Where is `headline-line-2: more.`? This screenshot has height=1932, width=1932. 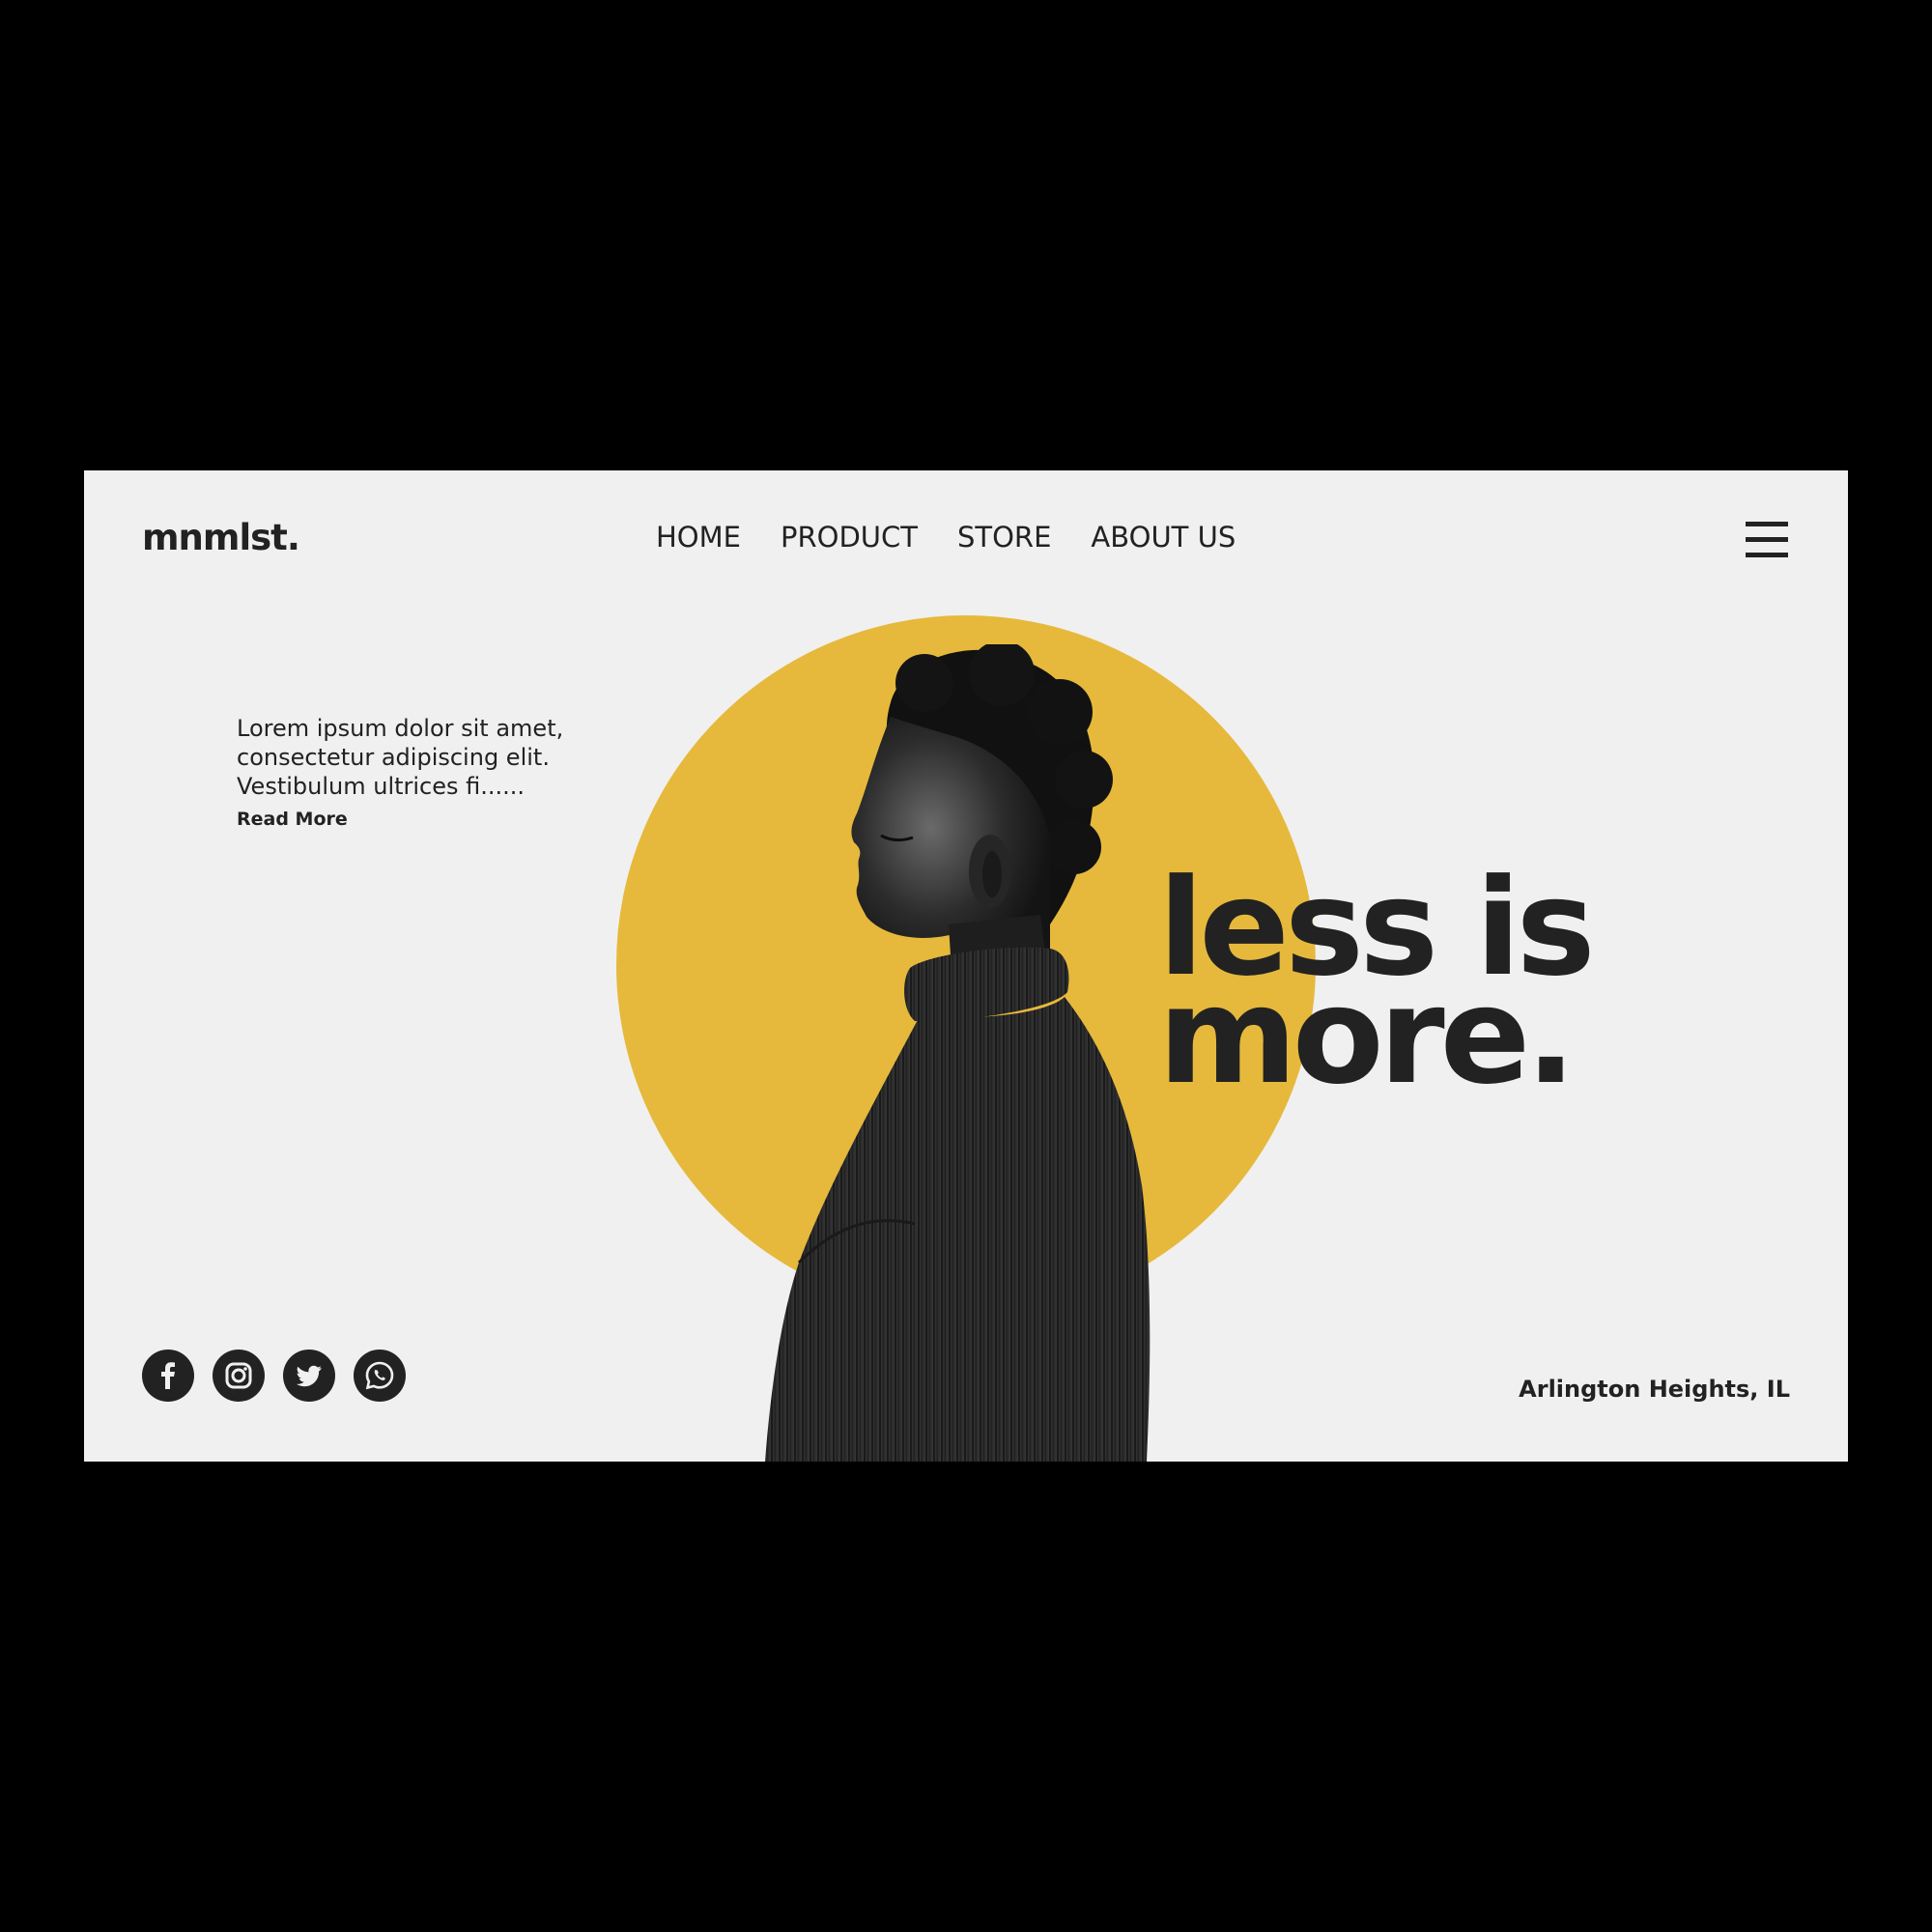
headline-line-2: more. is located at coordinates (1367, 1036).